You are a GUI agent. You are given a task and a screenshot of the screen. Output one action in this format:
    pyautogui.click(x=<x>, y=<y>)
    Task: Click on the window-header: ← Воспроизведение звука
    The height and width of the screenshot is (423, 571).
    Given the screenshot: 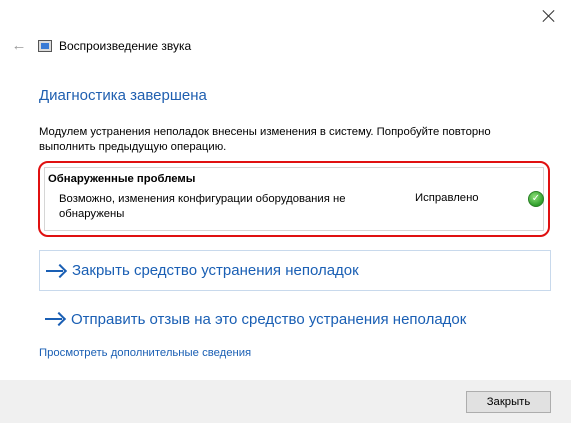 What is the action you would take?
    pyautogui.click(x=101, y=46)
    